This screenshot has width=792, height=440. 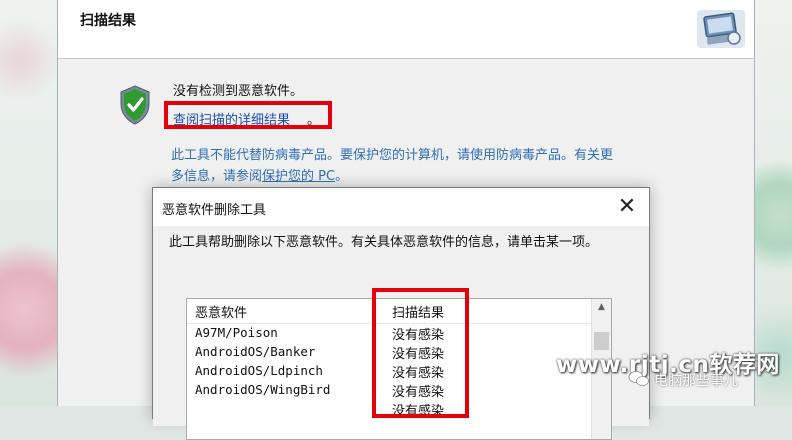 What do you see at coordinates (638, 378) in the screenshot?
I see `wechat-icon` at bounding box center [638, 378].